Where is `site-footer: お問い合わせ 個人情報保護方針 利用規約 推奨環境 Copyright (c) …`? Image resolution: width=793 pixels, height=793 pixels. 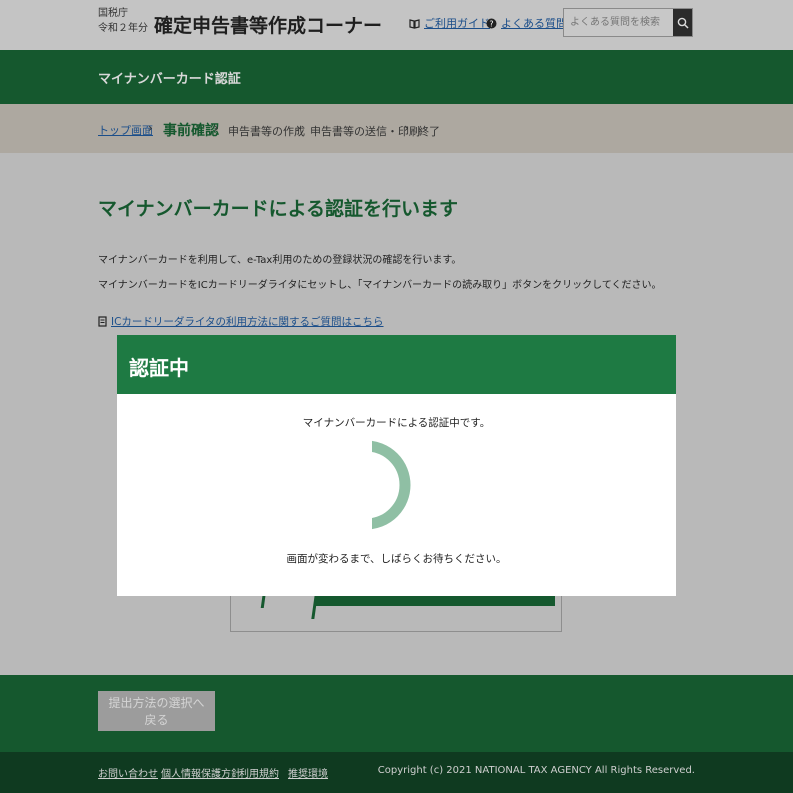
site-footer: お問い合わせ 個人情報保護方針 利用規約 推奨環境 Copyright (c) … is located at coordinates (396, 772).